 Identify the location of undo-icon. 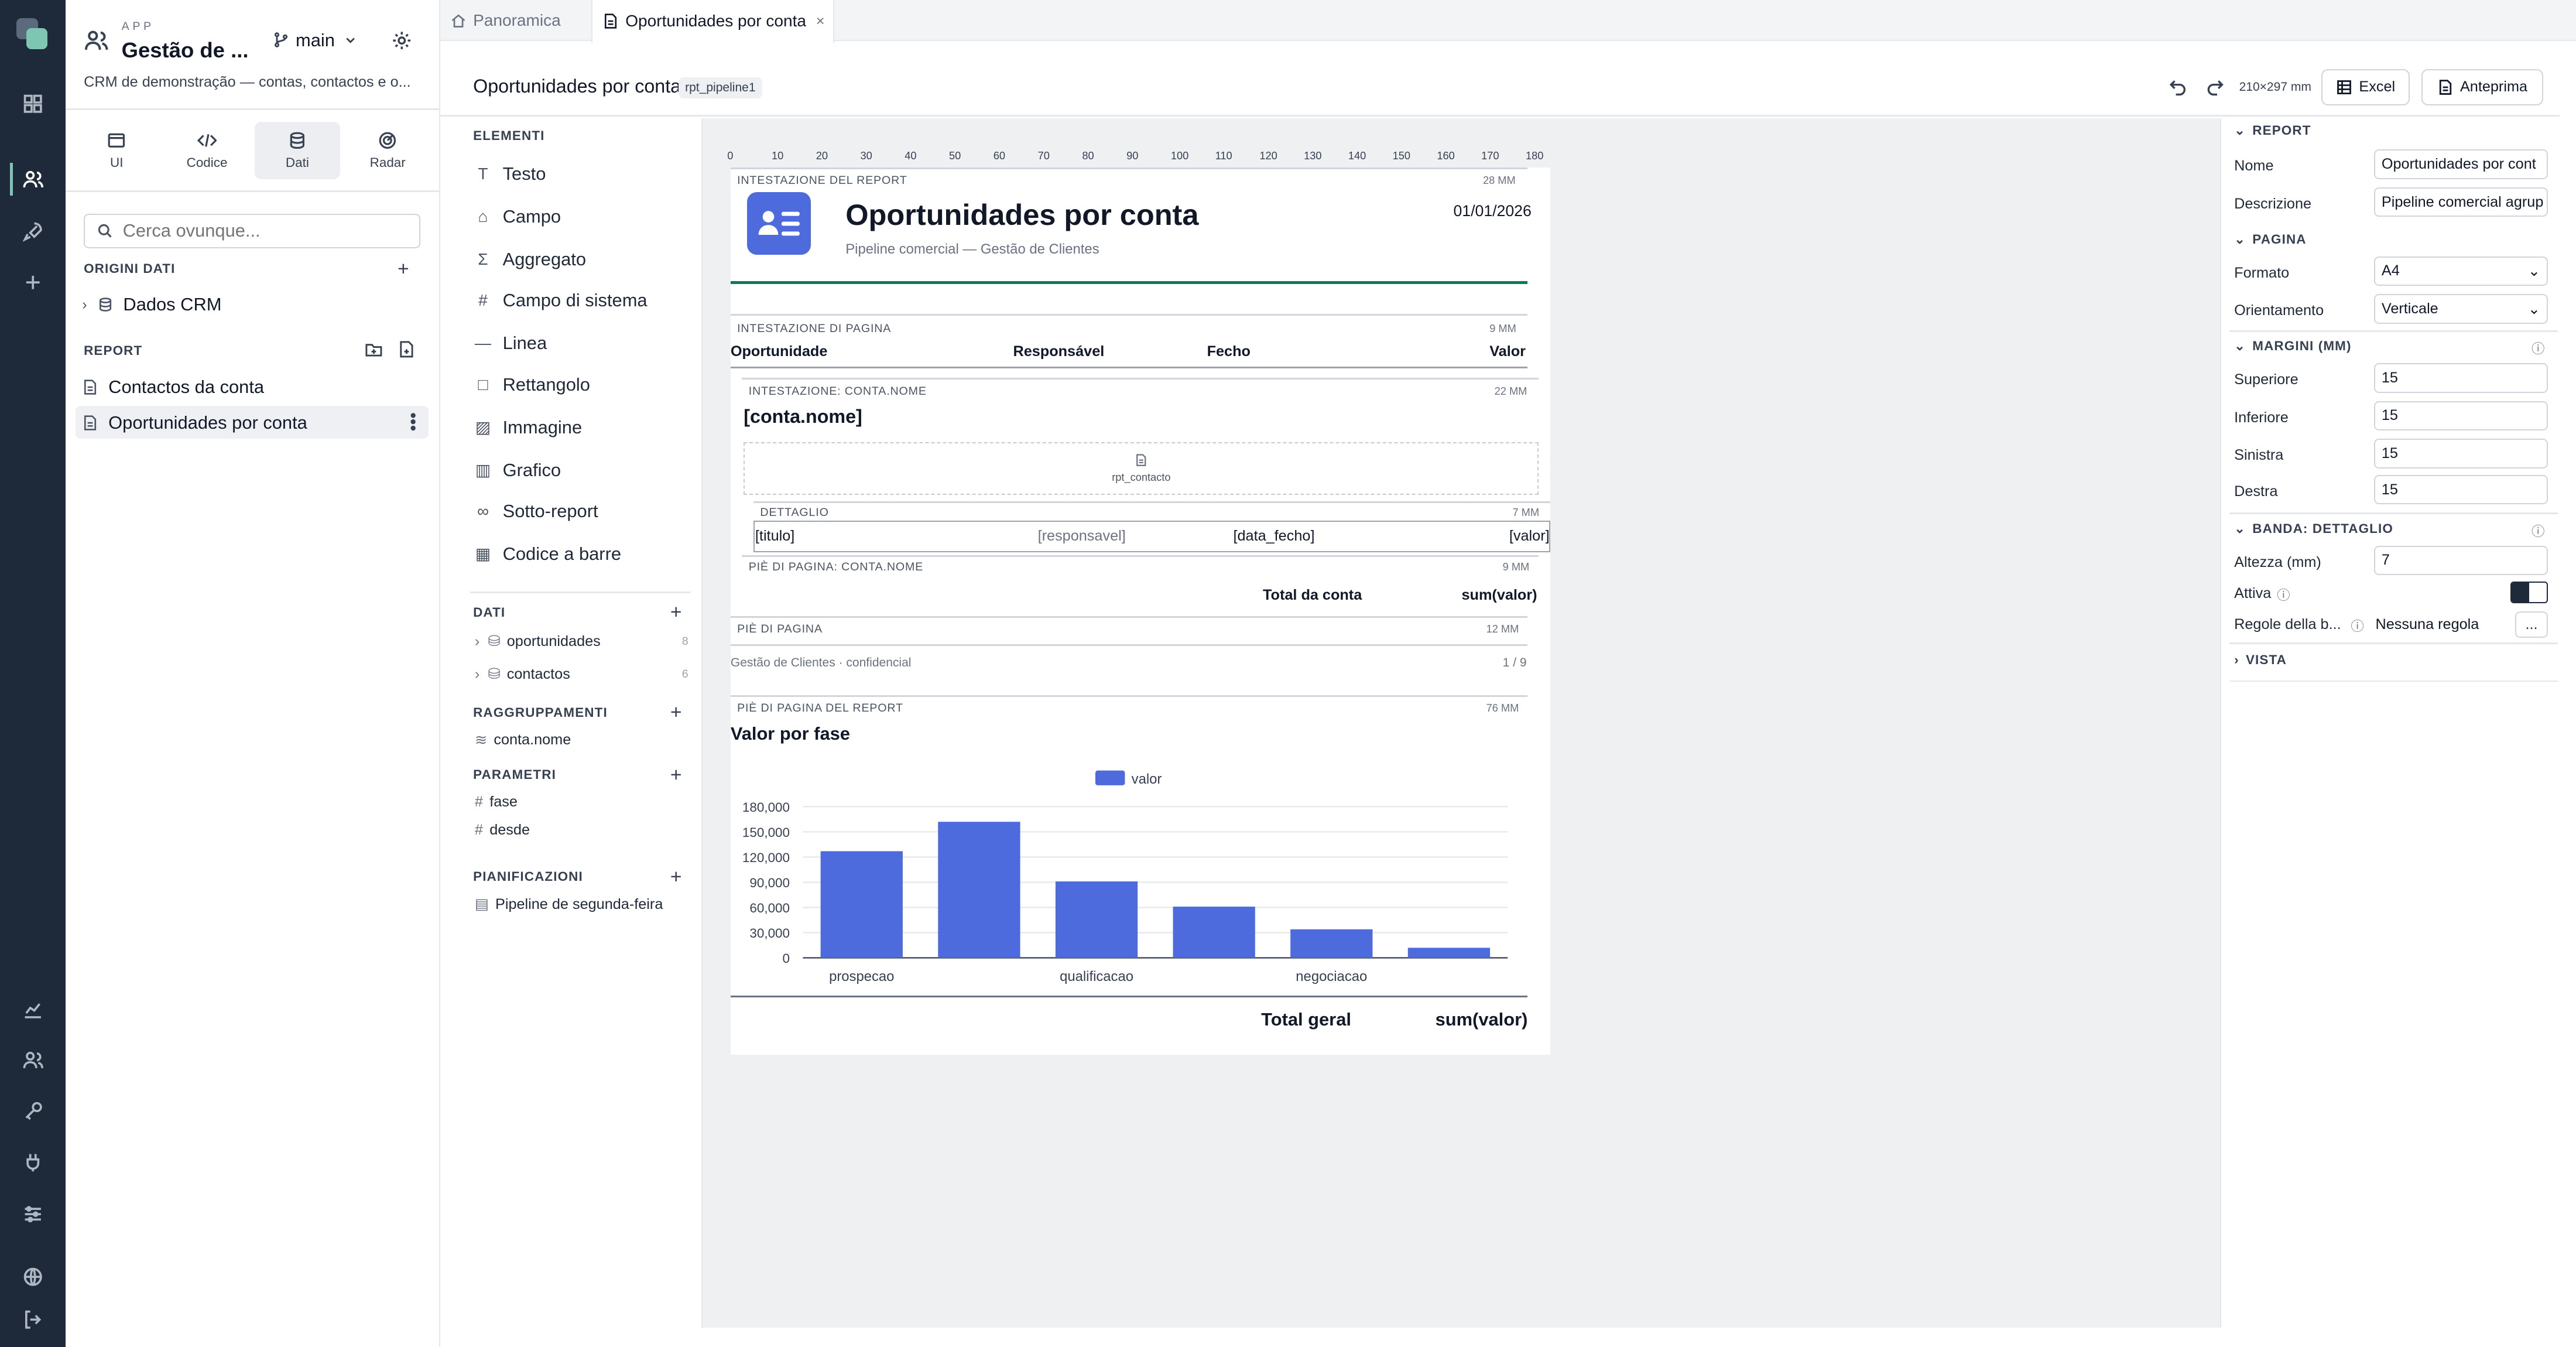
(2178, 87).